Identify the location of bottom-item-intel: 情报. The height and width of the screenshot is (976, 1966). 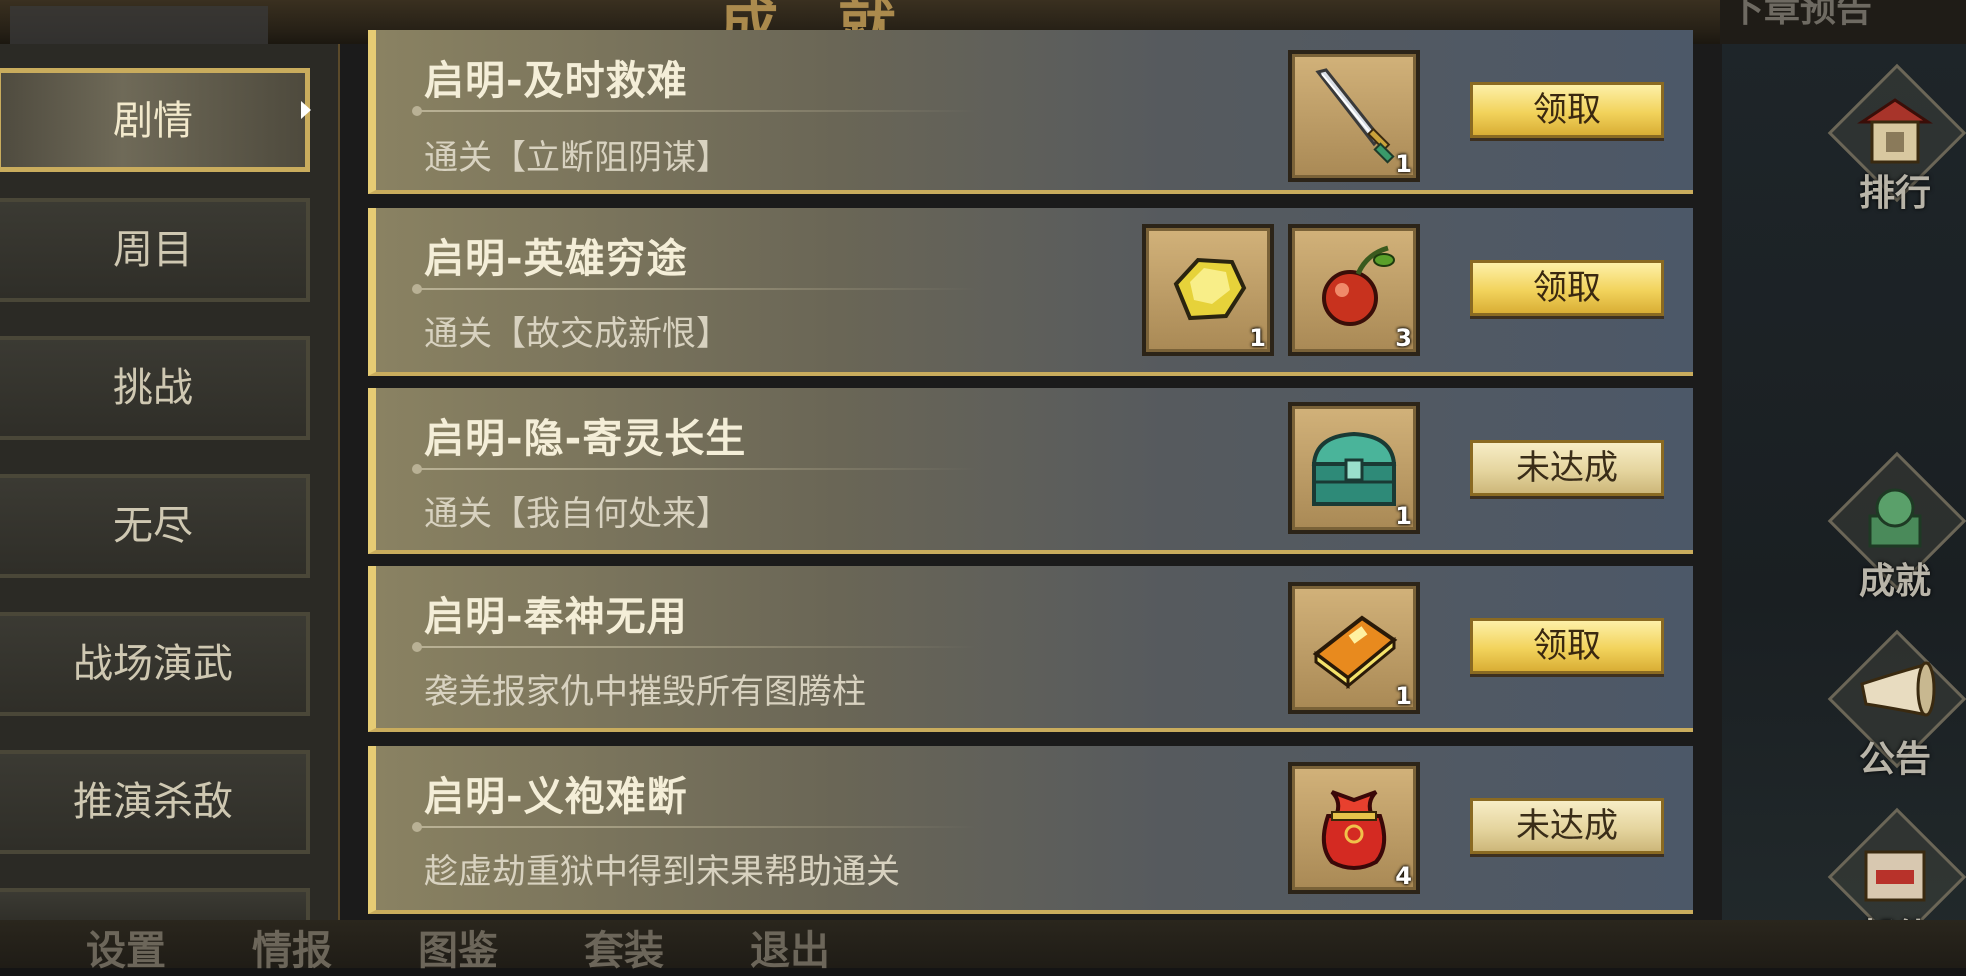
(292, 947).